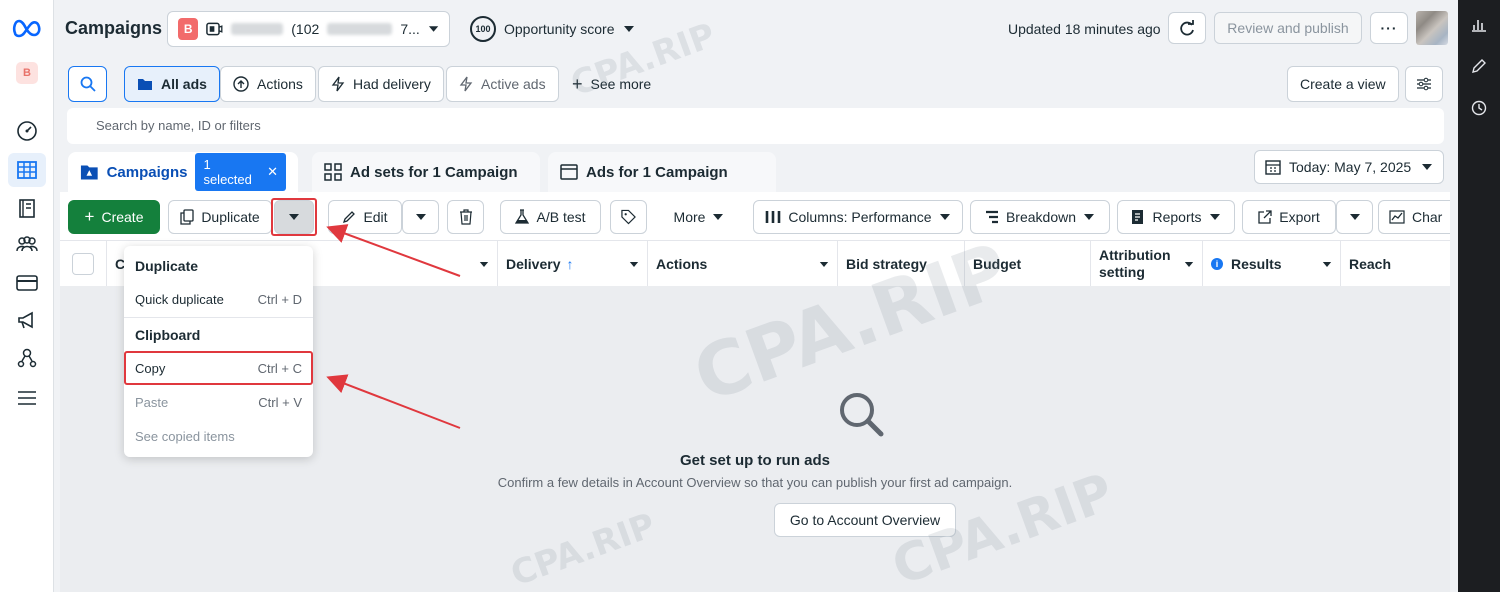 This screenshot has height=592, width=1500. I want to click on campaign-folder-icon, so click(89, 172).